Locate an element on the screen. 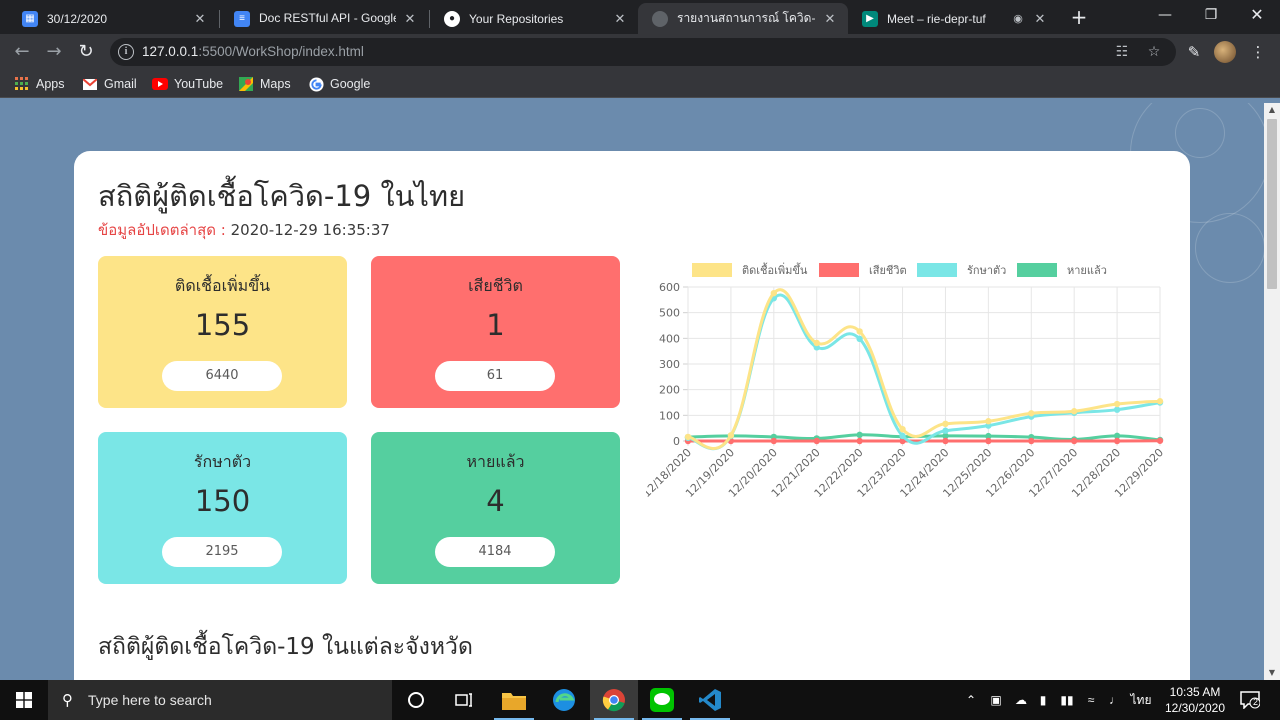 The height and width of the screenshot is (720, 1280). bookmark-google: Google is located at coordinates (339, 84).